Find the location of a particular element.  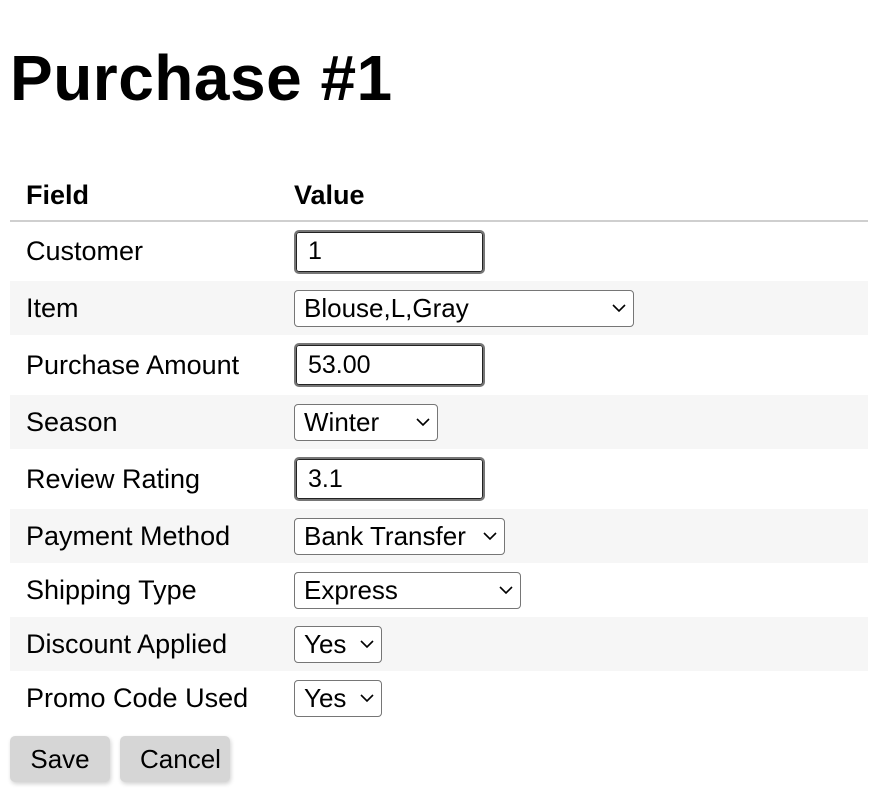

item-select-value: Blouse,L,Gray is located at coordinates (386, 307).